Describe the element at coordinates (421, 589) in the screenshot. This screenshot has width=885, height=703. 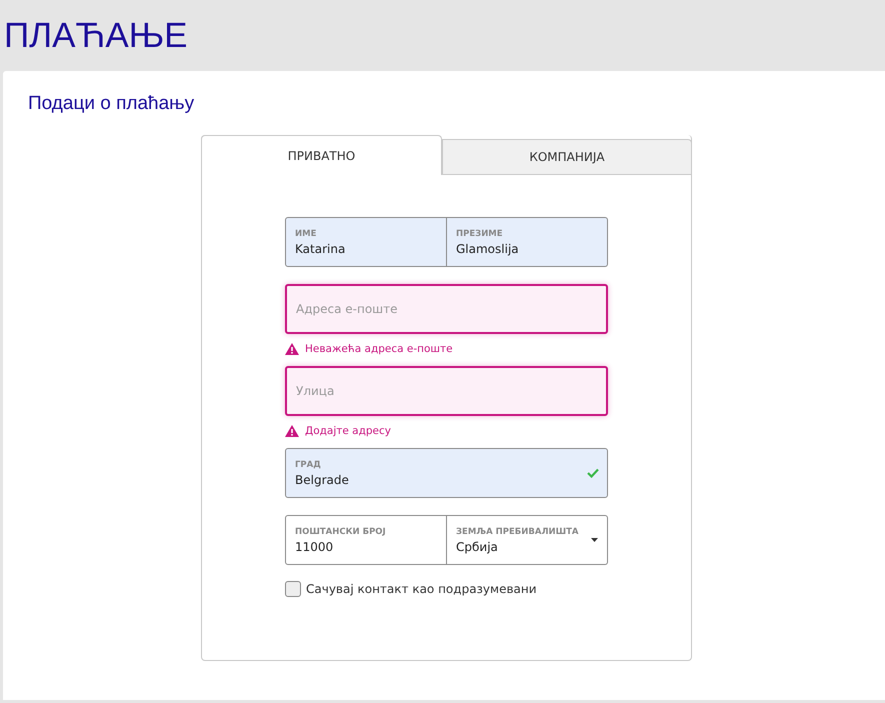
I see `checkbox-label: Сачувај контакт као подразумевани` at that location.